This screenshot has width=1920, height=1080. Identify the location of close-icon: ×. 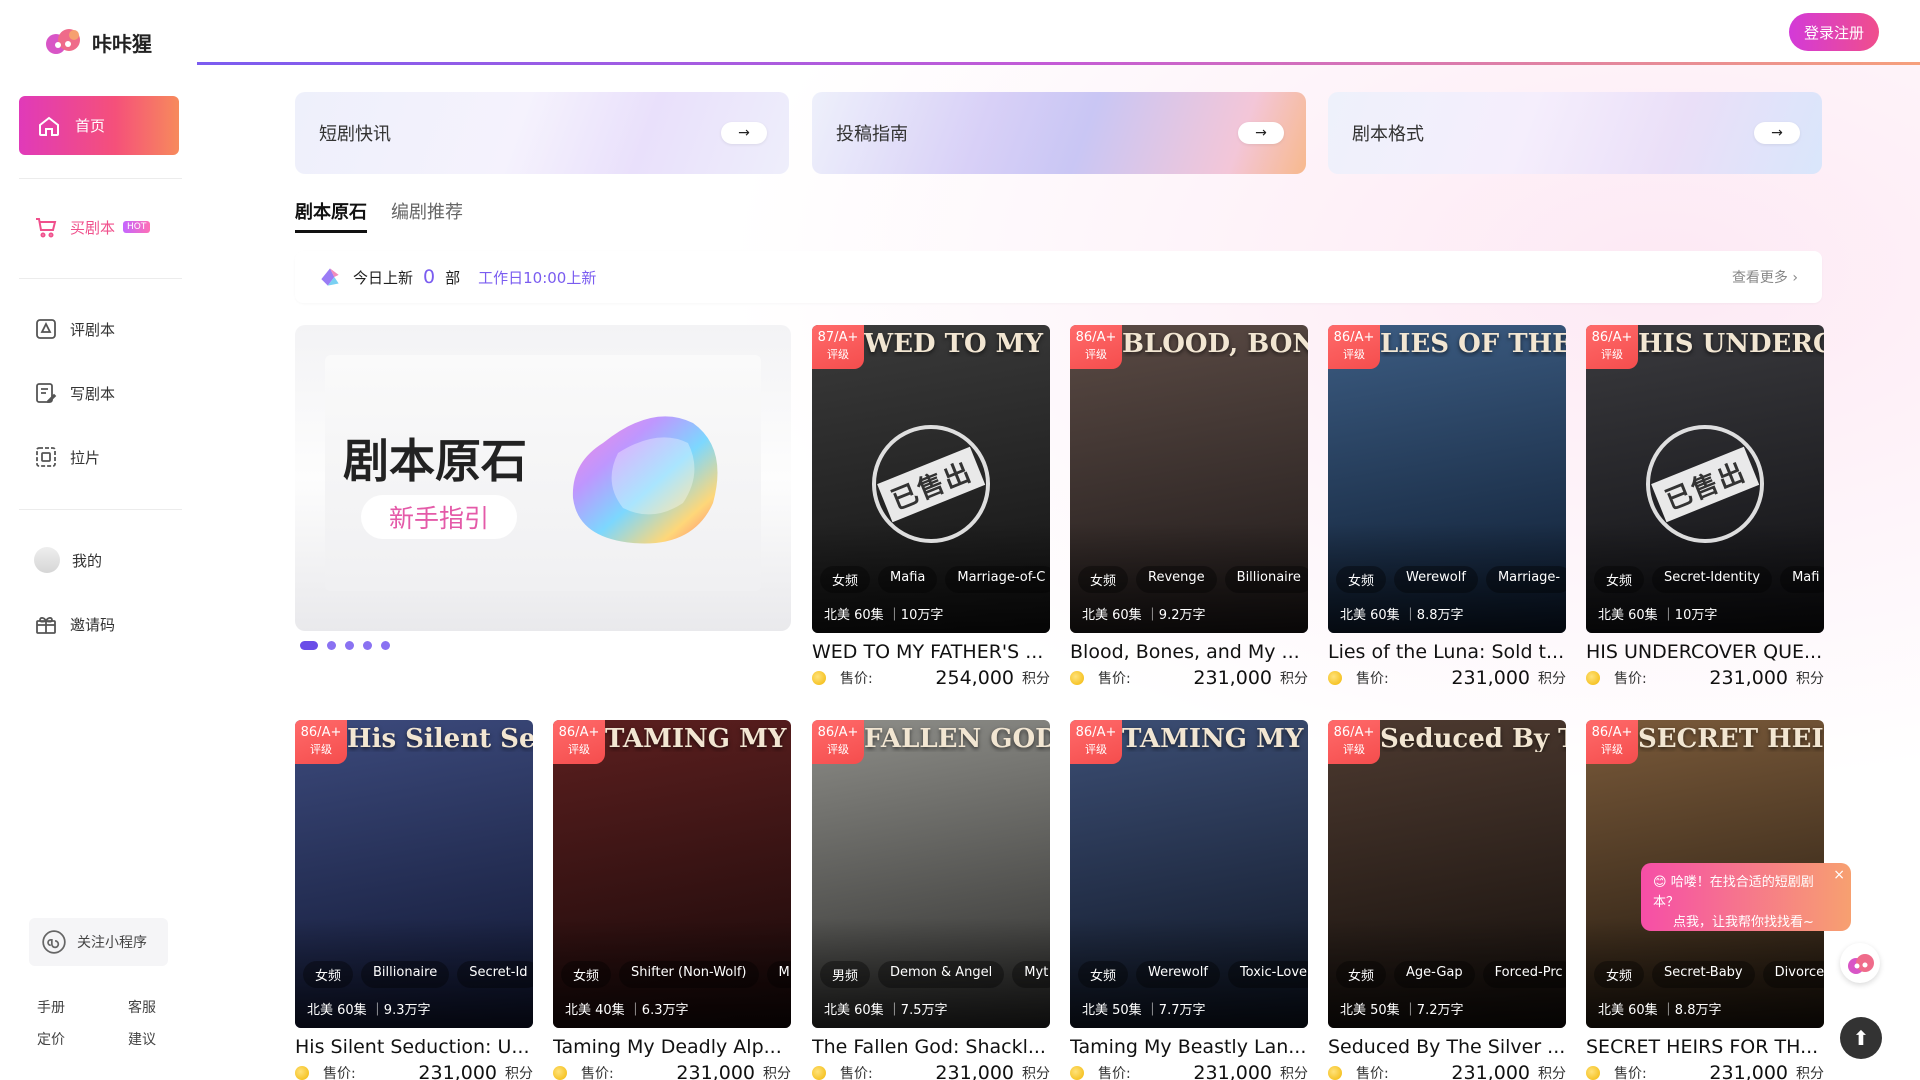
(1839, 875).